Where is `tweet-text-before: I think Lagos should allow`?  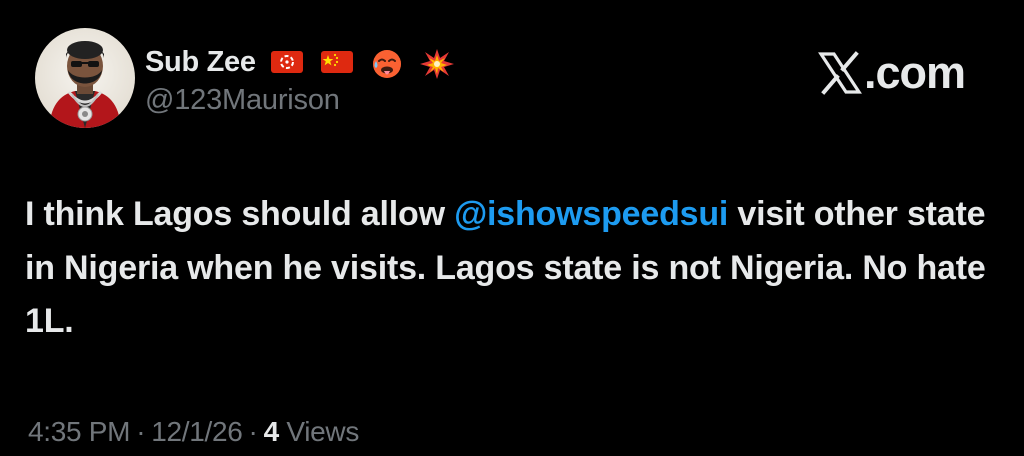
tweet-text-before: I think Lagos should allow is located at coordinates (240, 214).